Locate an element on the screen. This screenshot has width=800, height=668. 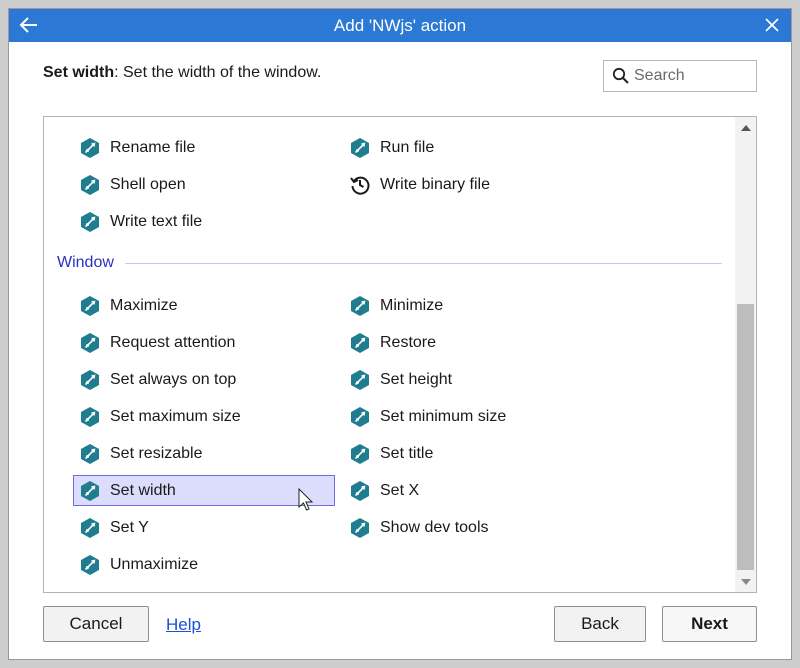
list-item-show-dev-tools: Show dev tools is located at coordinates (463, 528).